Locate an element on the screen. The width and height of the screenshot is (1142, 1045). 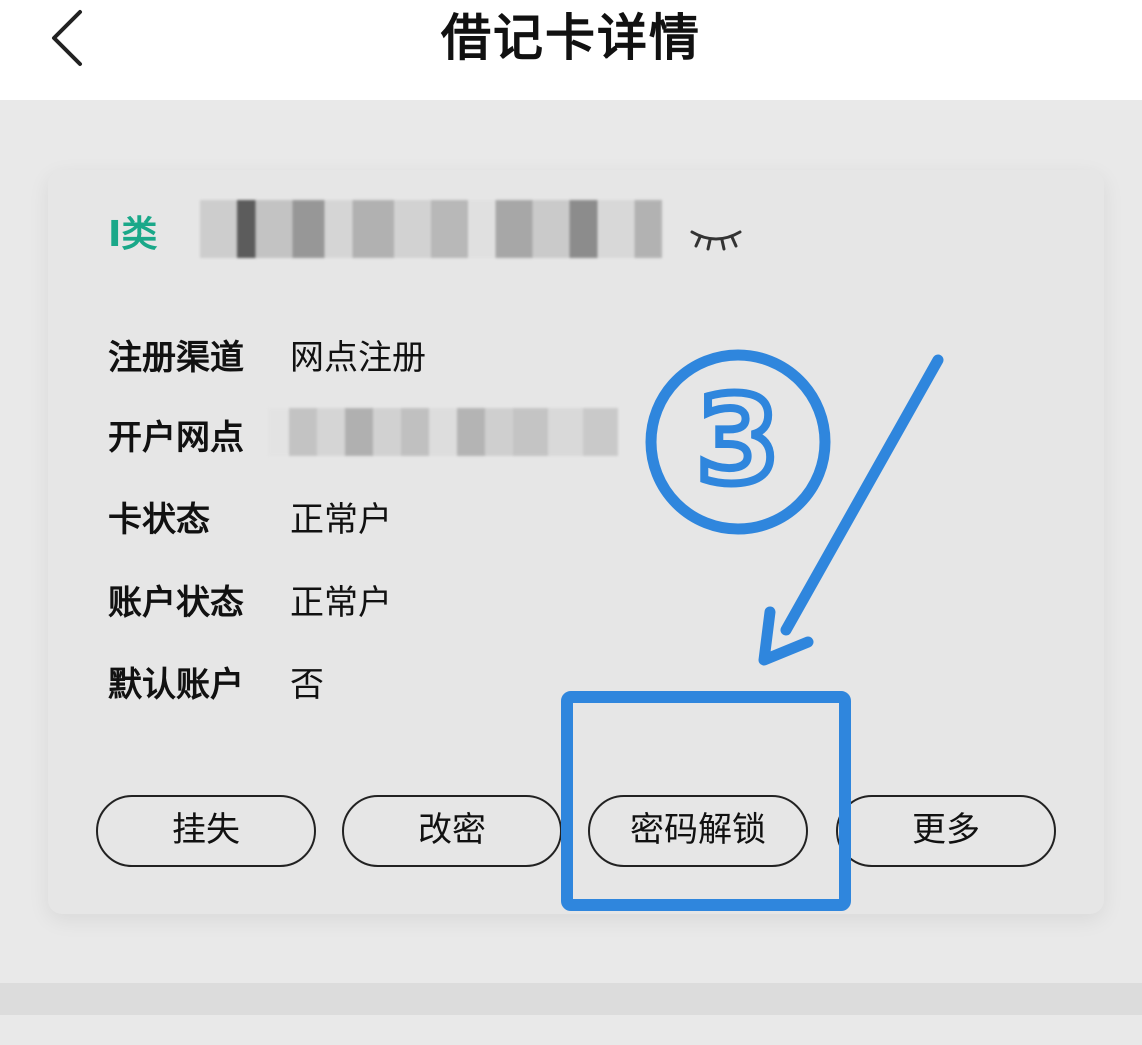
masked-branch-name is located at coordinates (443, 432).